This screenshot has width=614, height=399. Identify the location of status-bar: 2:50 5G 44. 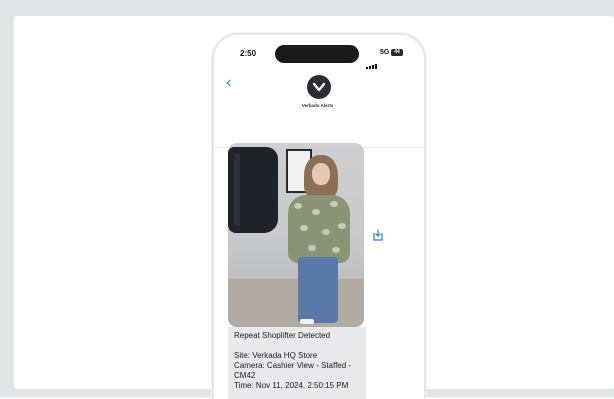
(319, 55).